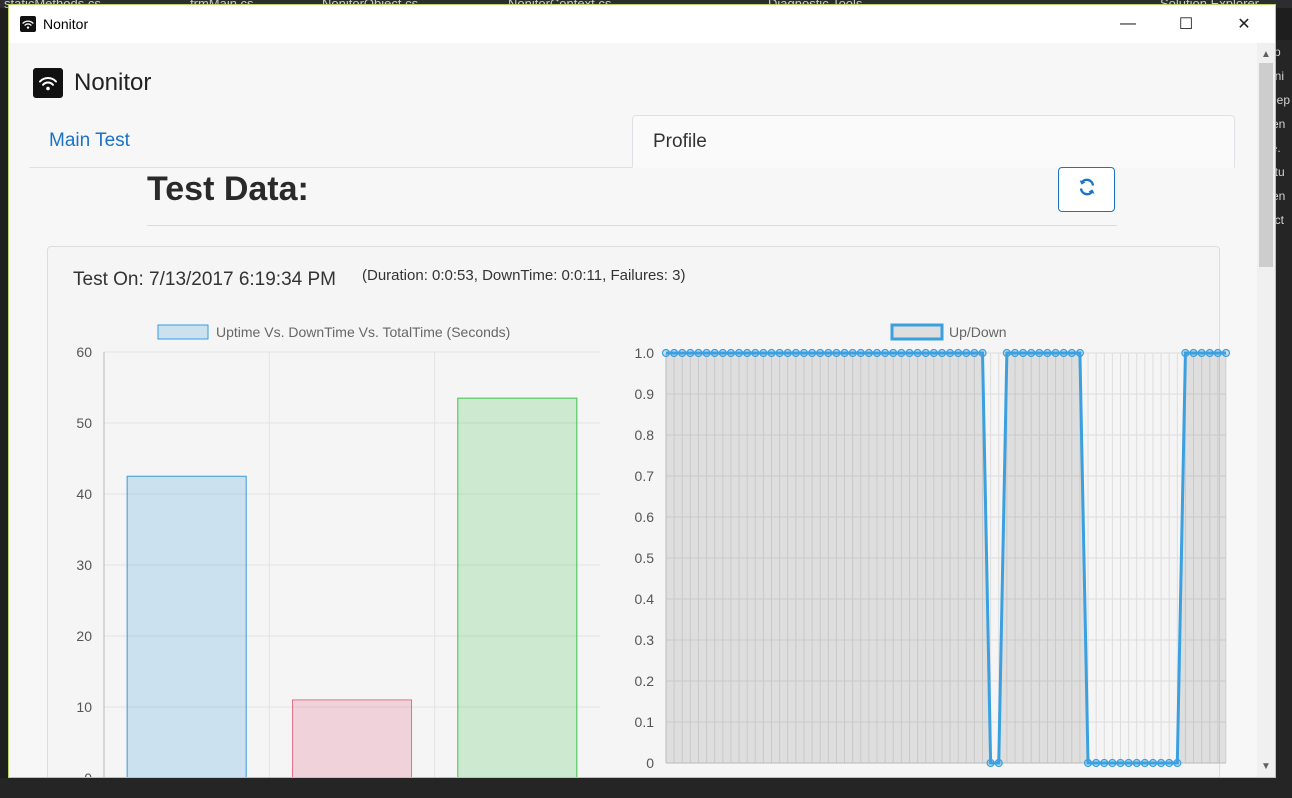  Describe the element at coordinates (48, 83) in the screenshot. I see `wifi-logo-icon` at that location.